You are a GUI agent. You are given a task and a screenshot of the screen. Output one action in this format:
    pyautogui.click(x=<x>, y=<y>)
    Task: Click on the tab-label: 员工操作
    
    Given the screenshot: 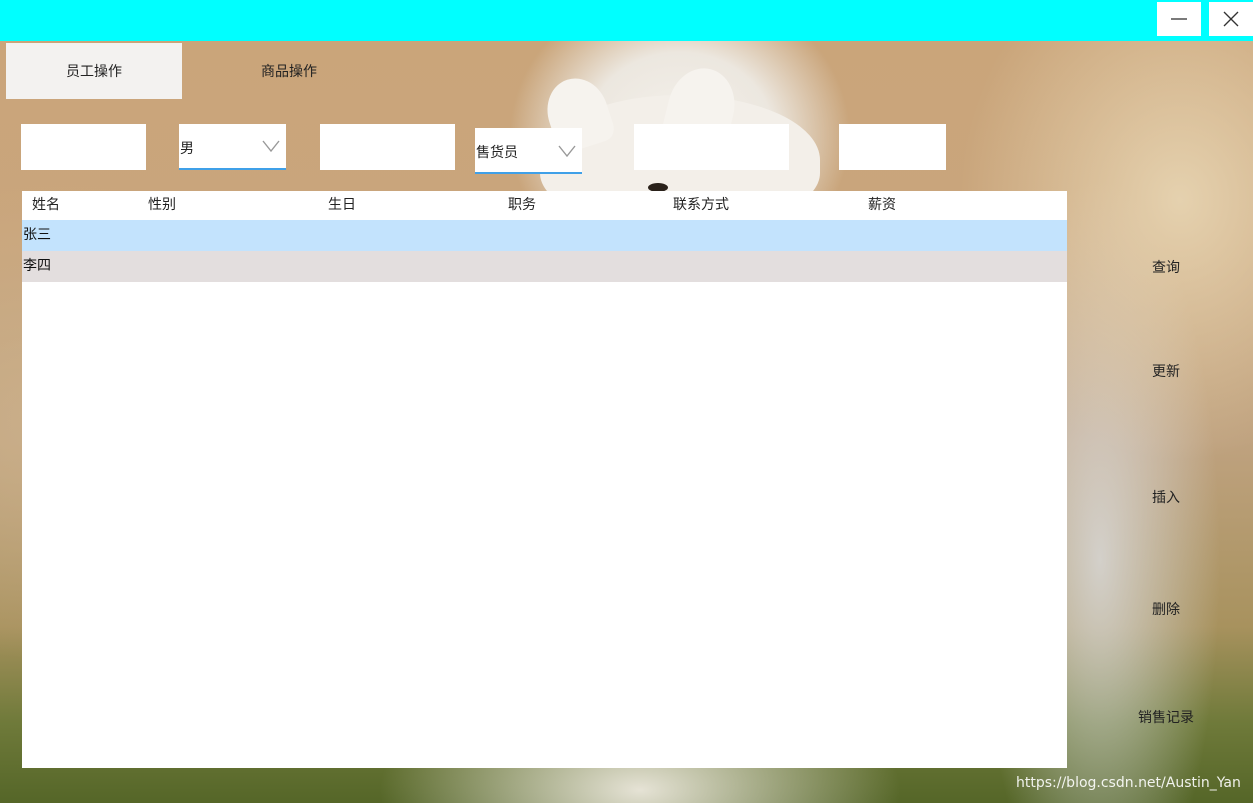 What is the action you would take?
    pyautogui.click(x=94, y=72)
    